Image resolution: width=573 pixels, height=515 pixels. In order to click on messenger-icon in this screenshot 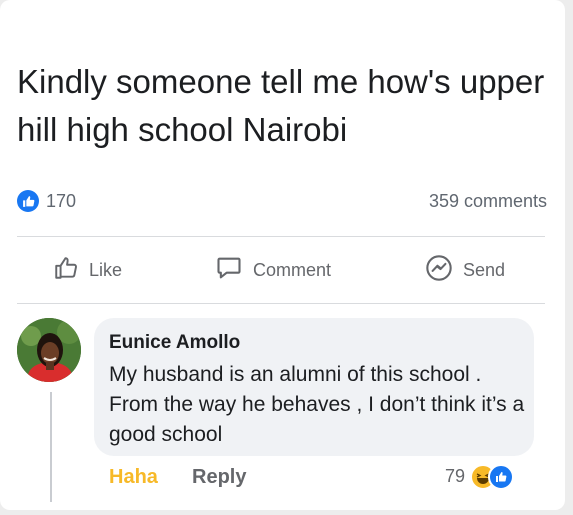, I will do `click(444, 270)`.